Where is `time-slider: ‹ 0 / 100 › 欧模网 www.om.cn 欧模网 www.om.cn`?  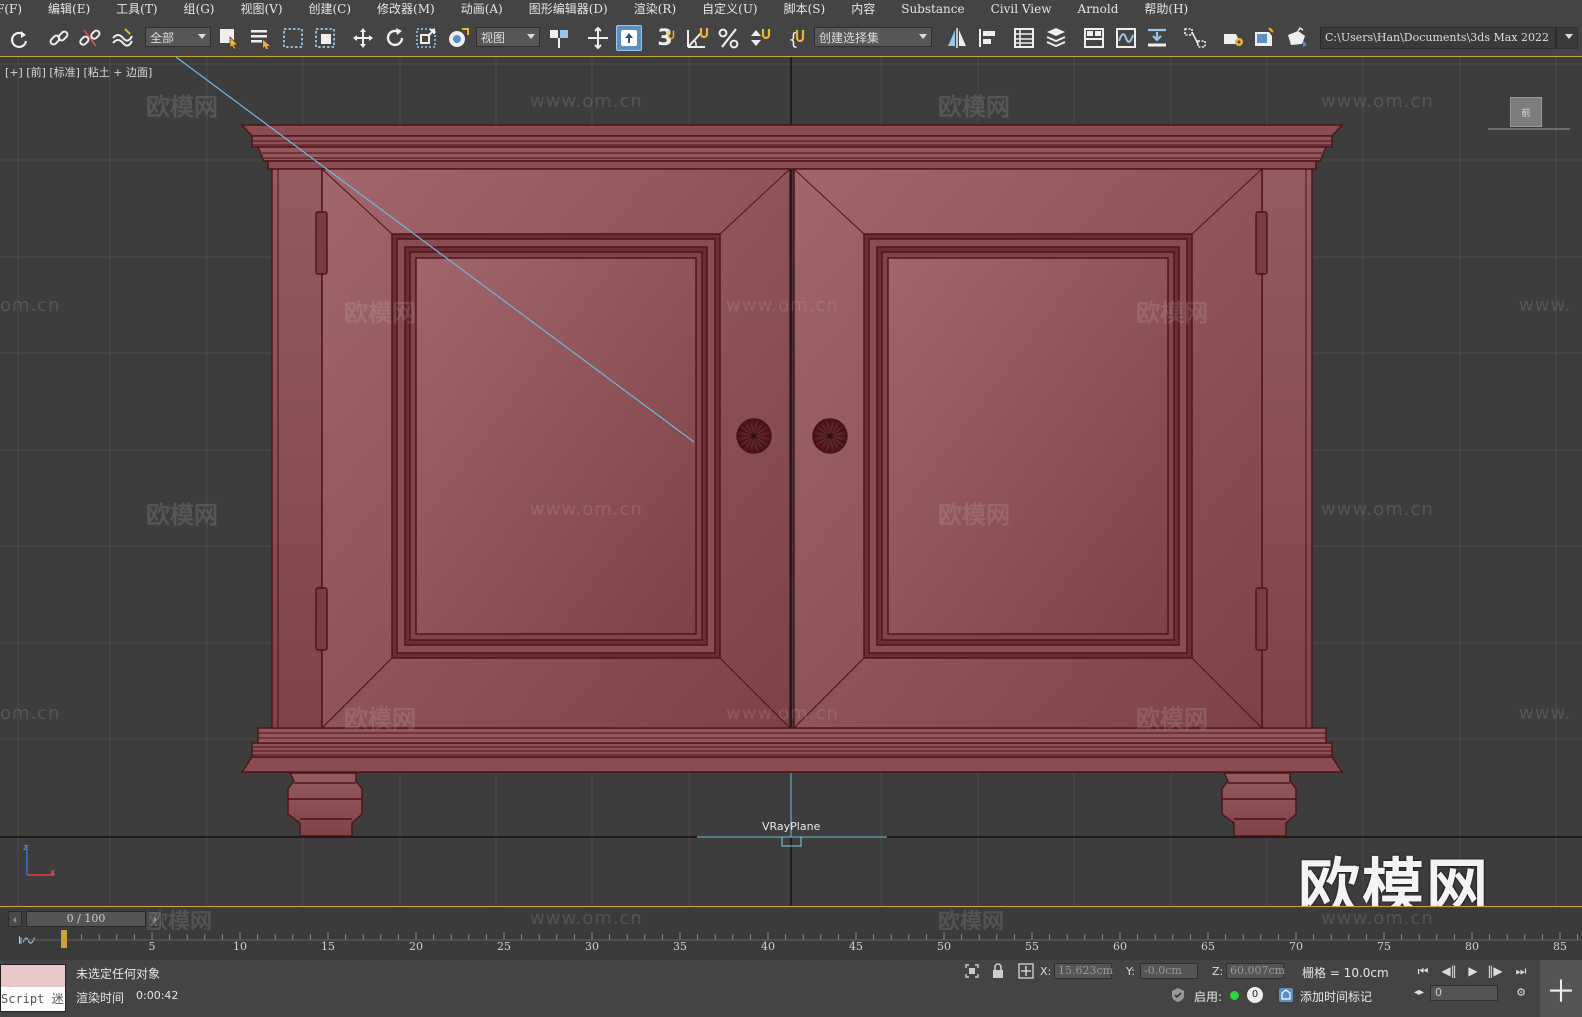
time-slider: ‹ 0 / 100 › 欧模网 www.om.cn 欧模网 www.om.cn is located at coordinates (791, 921).